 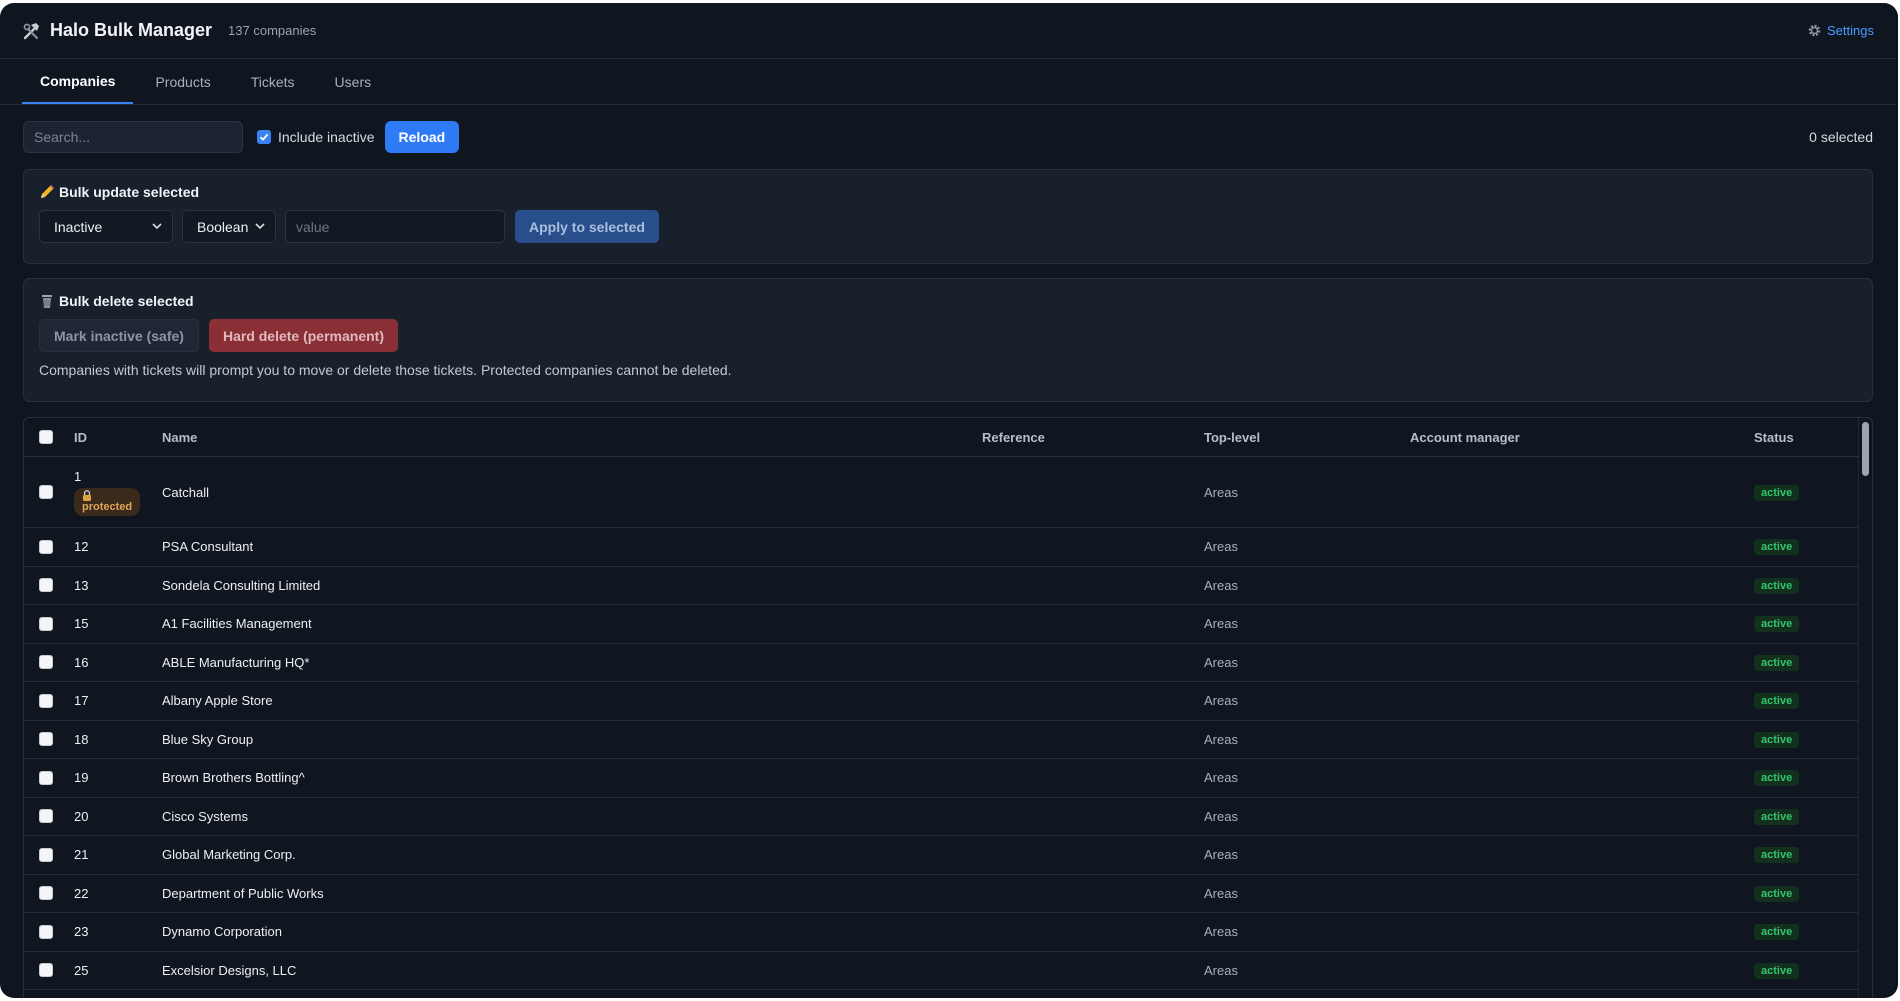 I want to click on include-inactive-checkbox, so click(x=264, y=137).